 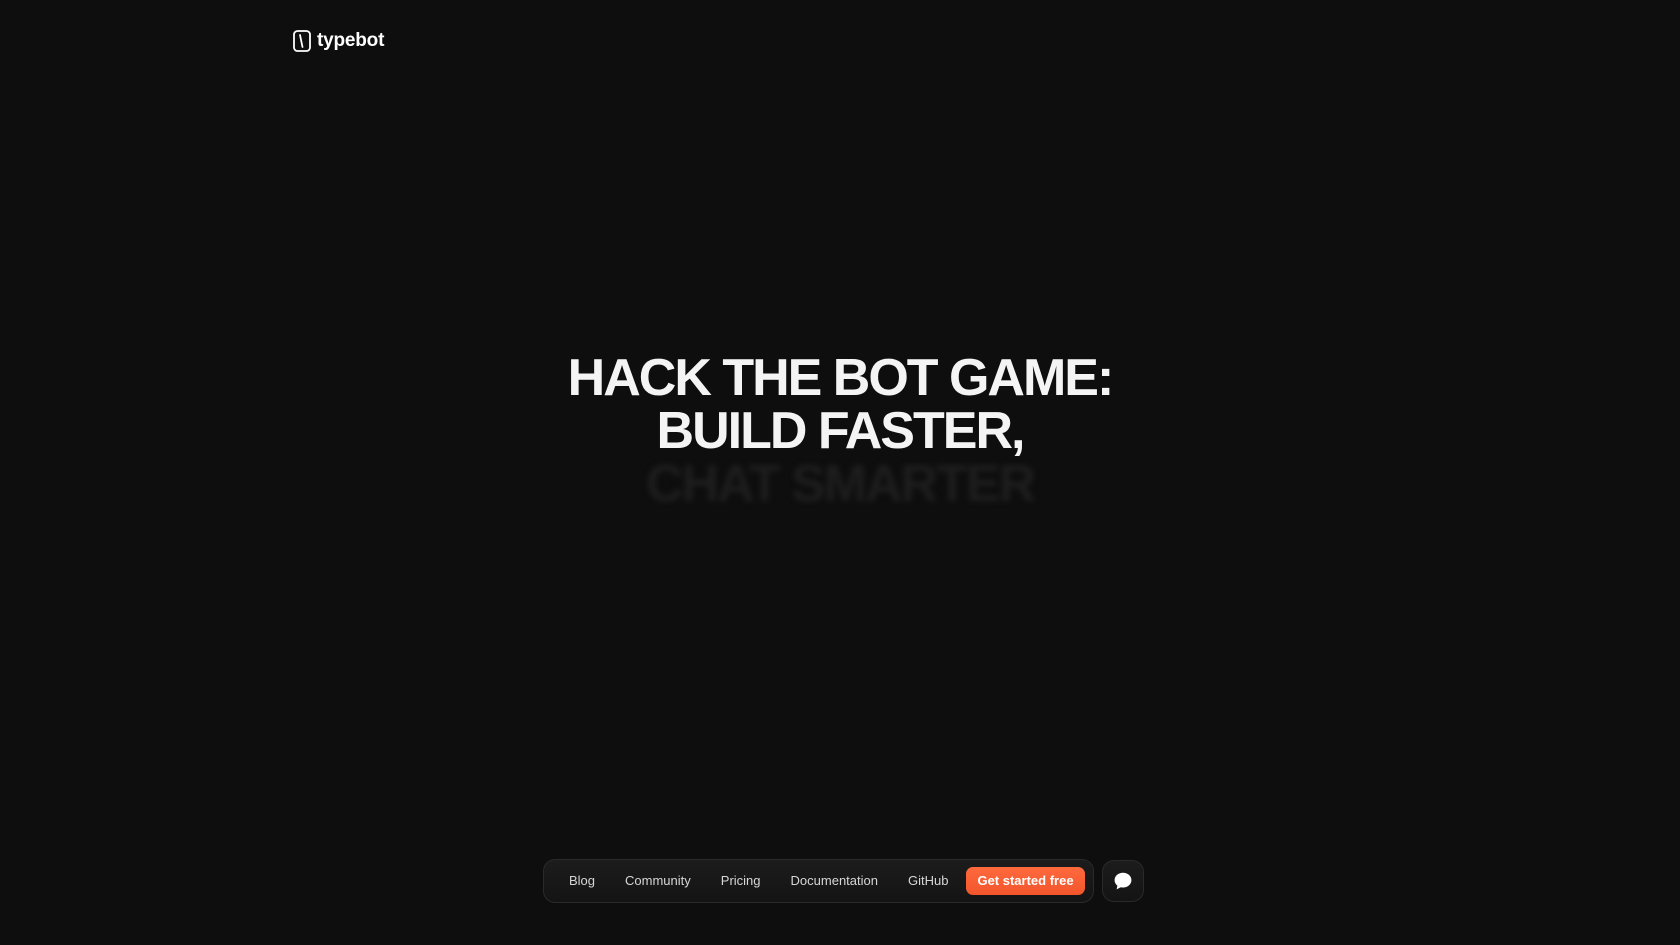 What do you see at coordinates (834, 881) in the screenshot?
I see `nav-link-documentation: Documentation` at bounding box center [834, 881].